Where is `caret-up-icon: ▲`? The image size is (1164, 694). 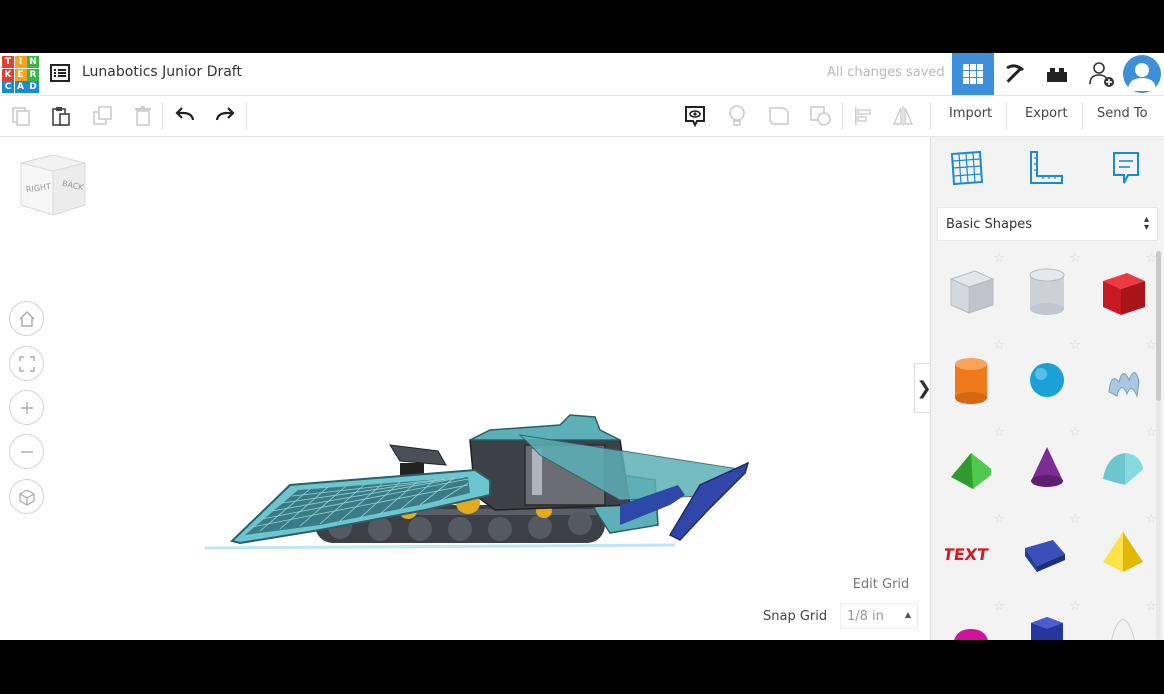 caret-up-icon: ▲ is located at coordinates (907, 614).